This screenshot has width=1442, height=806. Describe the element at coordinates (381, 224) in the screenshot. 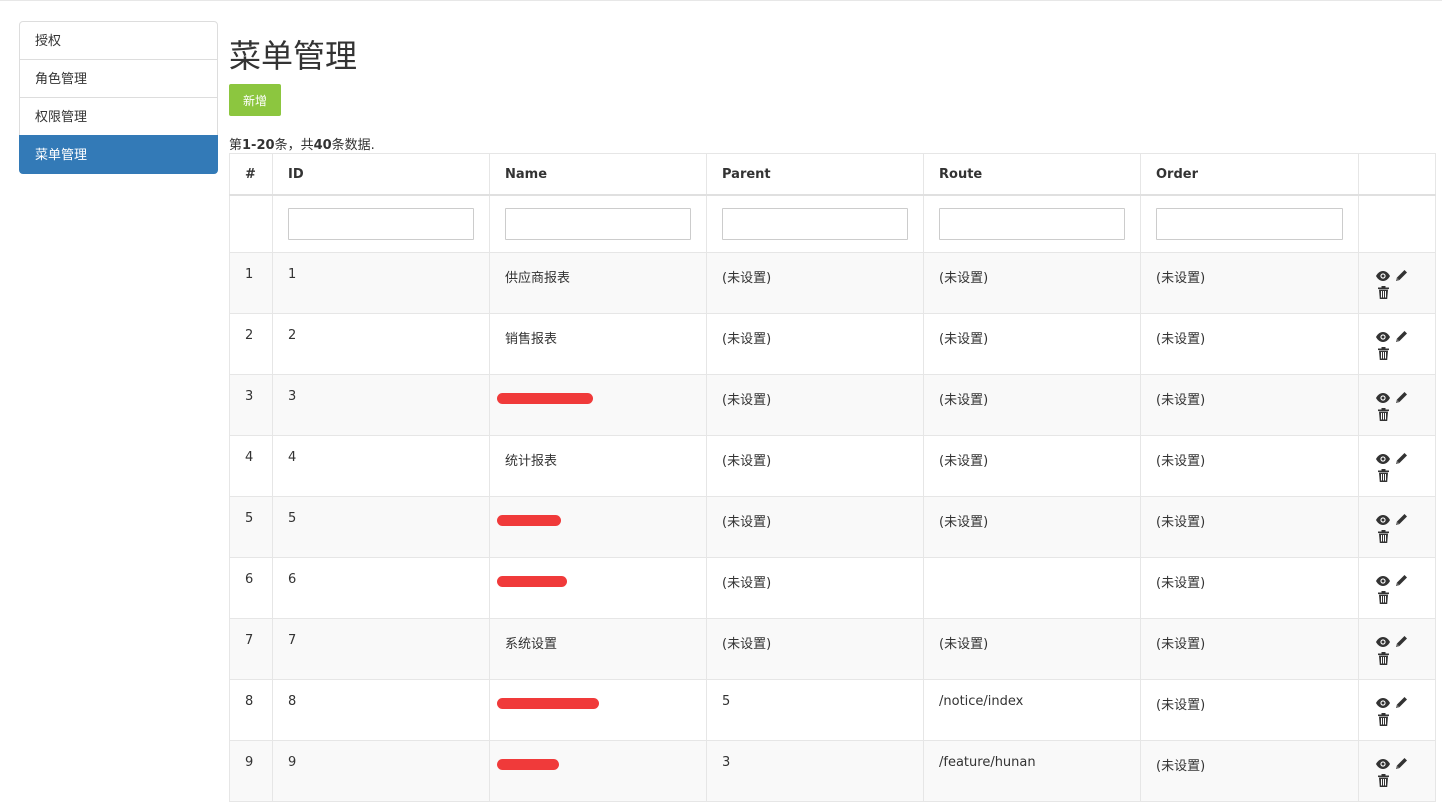

I see `filter-id-input` at that location.